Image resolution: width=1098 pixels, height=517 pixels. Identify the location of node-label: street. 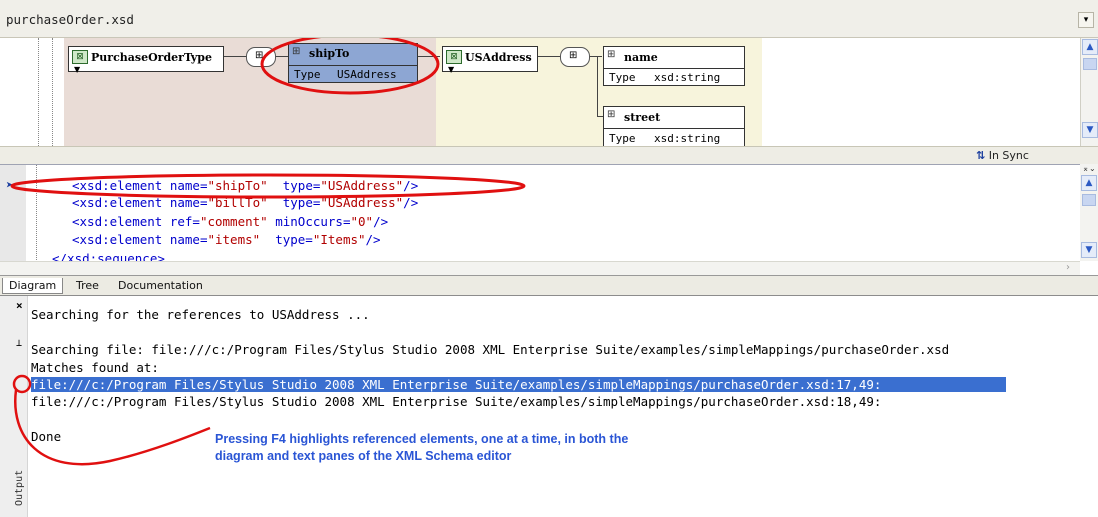
(642, 117).